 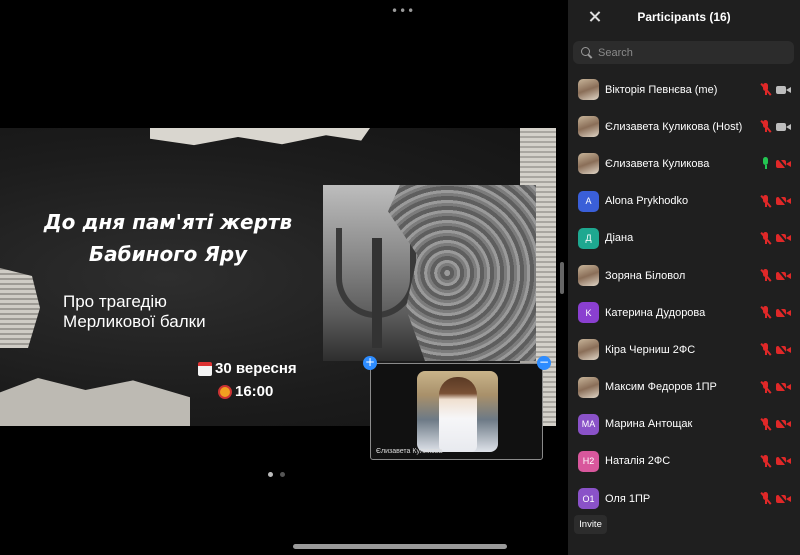 I want to click on participant-row: Єлизавета Куликова, so click(x=684, y=163).